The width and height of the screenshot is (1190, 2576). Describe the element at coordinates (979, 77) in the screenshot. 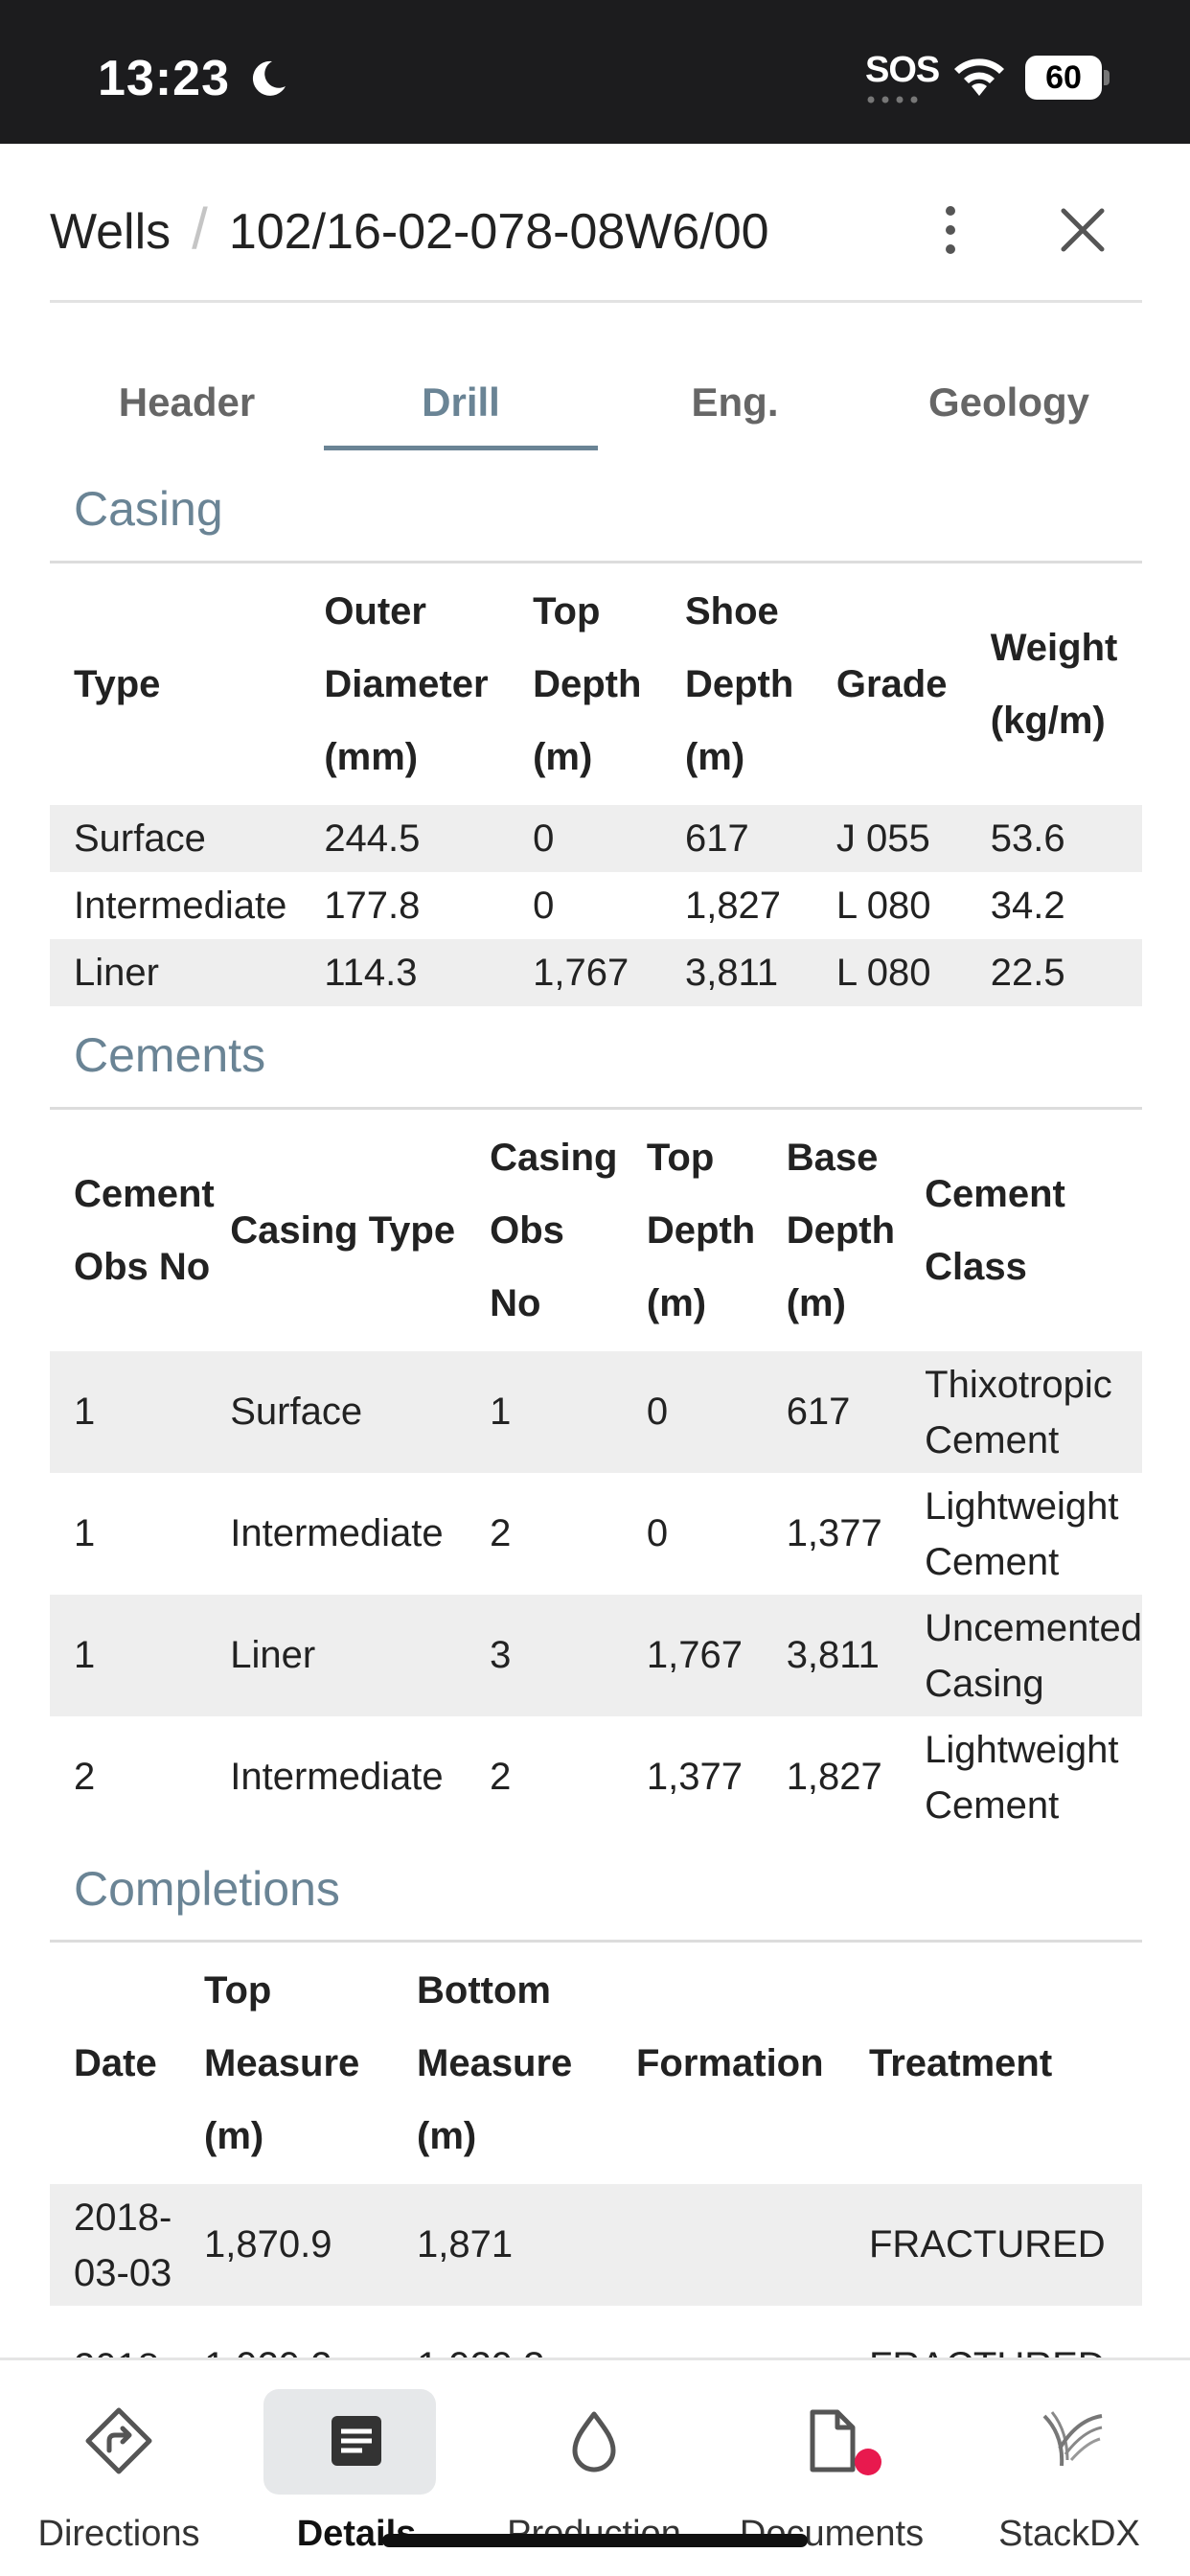

I see `wifi-icon` at that location.